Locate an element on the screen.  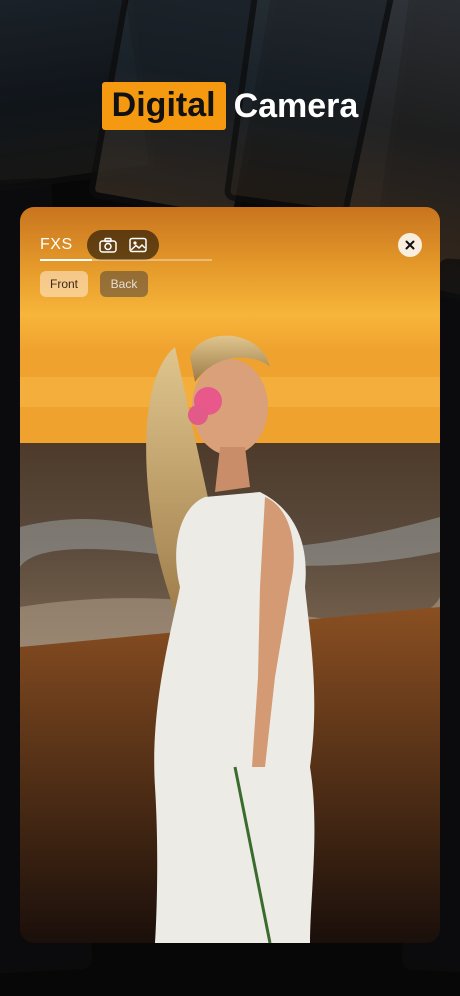
headline: Digital Camera is located at coordinates (230, 106).